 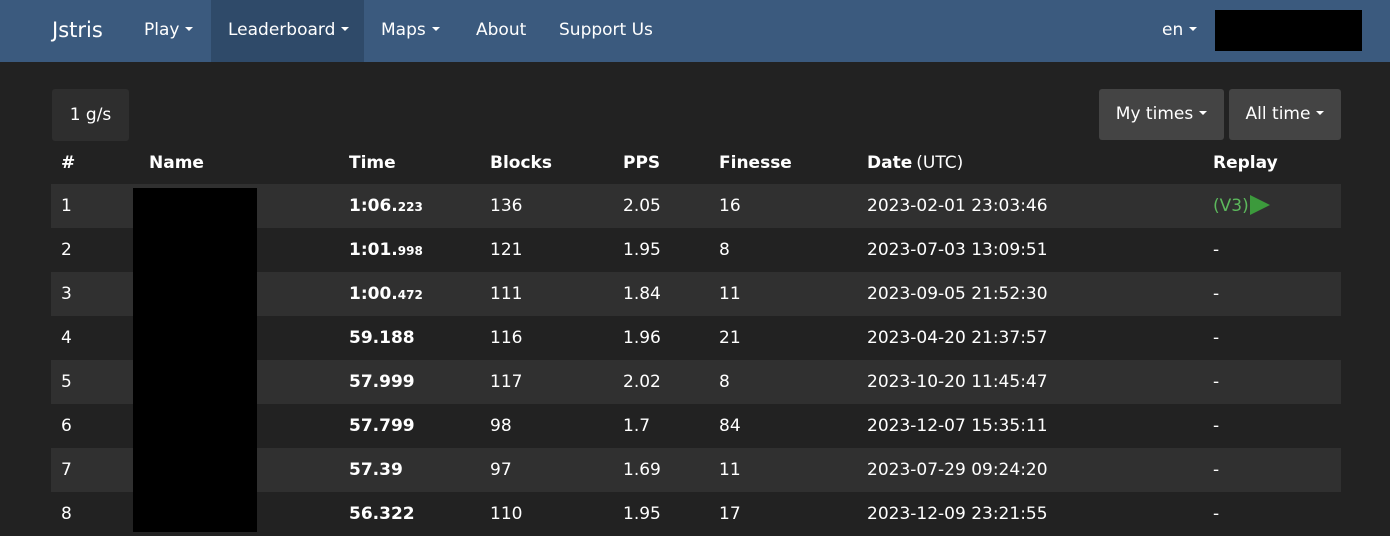 I want to click on cell-pps: 1.7, so click(x=661, y=426).